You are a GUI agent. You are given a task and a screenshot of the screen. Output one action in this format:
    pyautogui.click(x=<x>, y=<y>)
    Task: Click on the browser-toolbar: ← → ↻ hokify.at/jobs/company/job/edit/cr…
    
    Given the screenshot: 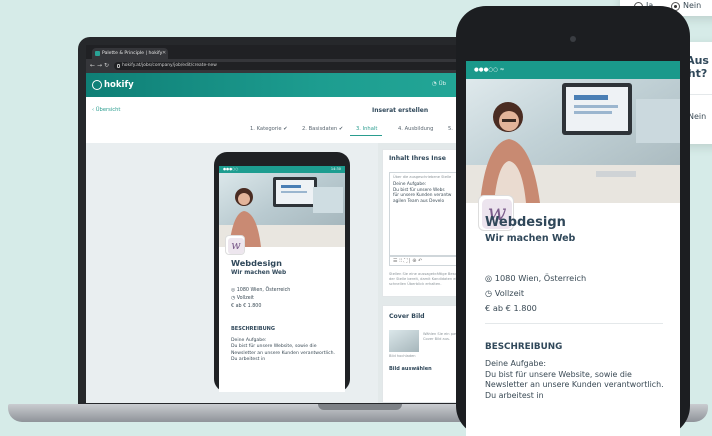 What is the action you would take?
    pyautogui.click(x=282, y=66)
    